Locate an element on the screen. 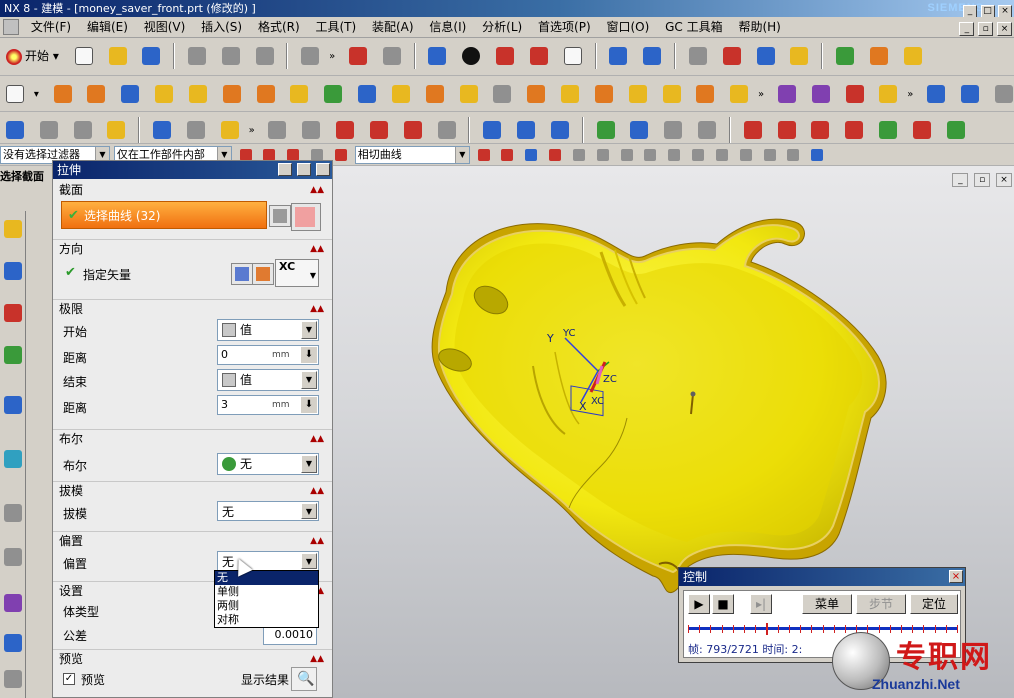 Image resolution: width=1014 pixels, height=698 pixels. snap-face-button is located at coordinates (793, 155).